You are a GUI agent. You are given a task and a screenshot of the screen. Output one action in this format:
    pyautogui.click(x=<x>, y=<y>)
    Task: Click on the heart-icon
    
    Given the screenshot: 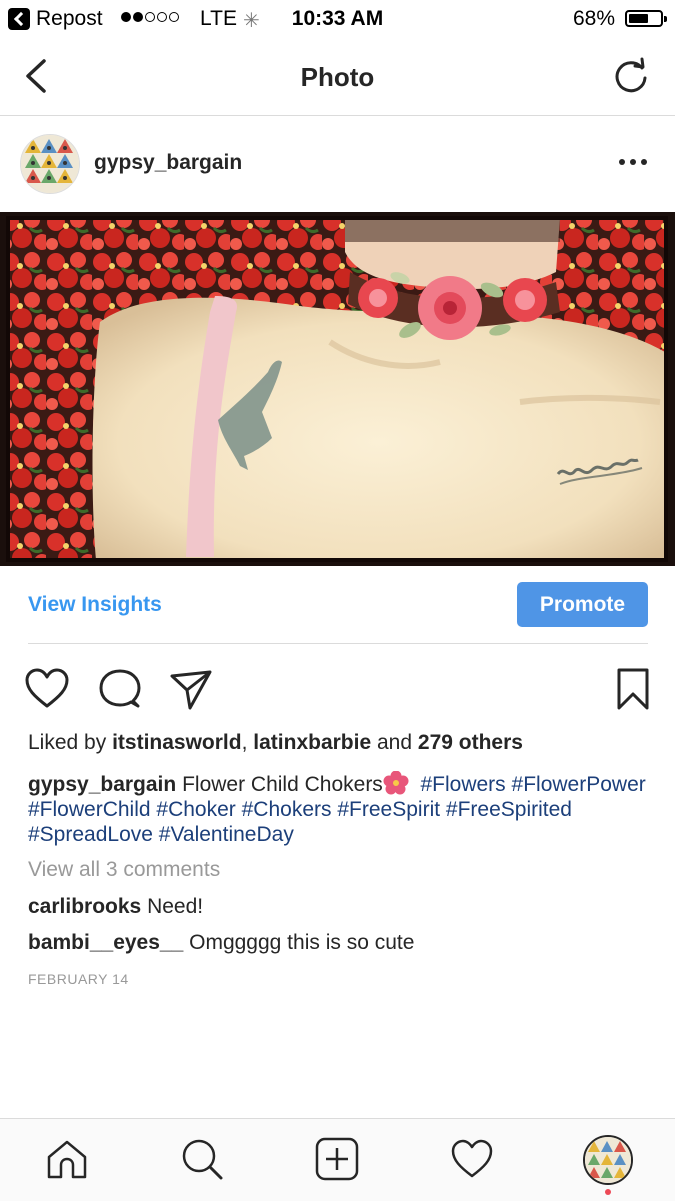 What is the action you would take?
    pyautogui.click(x=47, y=689)
    